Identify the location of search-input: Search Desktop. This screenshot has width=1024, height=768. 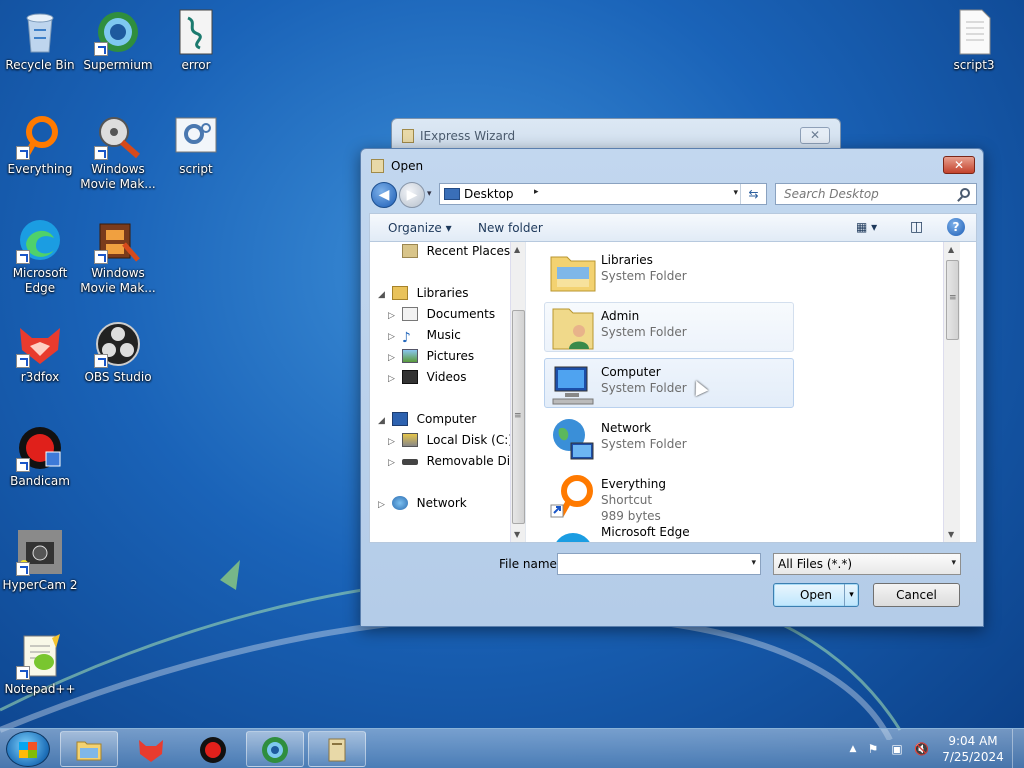
(876, 194).